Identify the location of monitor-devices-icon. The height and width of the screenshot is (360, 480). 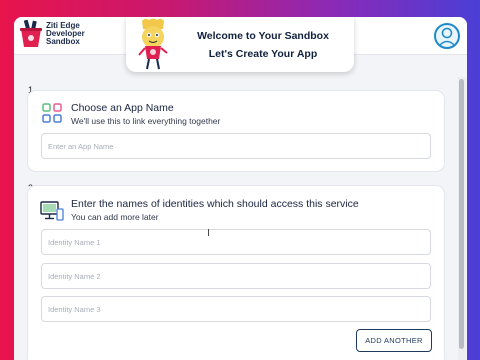
(52, 211).